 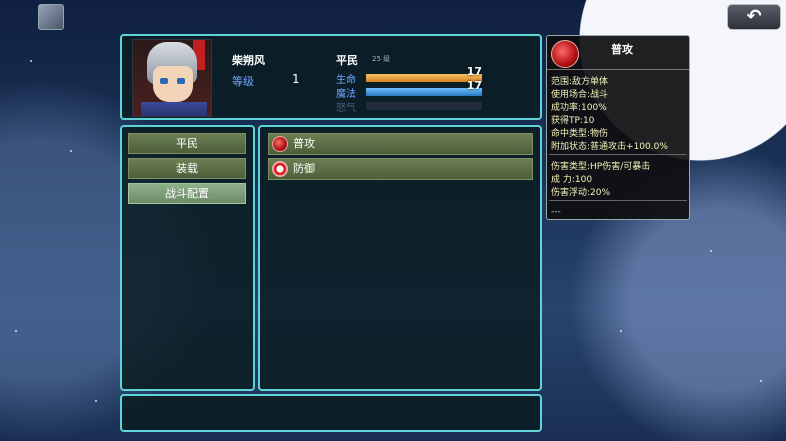 What do you see at coordinates (381, 59) in the screenshot?
I see `class-subtitle: 25 级` at bounding box center [381, 59].